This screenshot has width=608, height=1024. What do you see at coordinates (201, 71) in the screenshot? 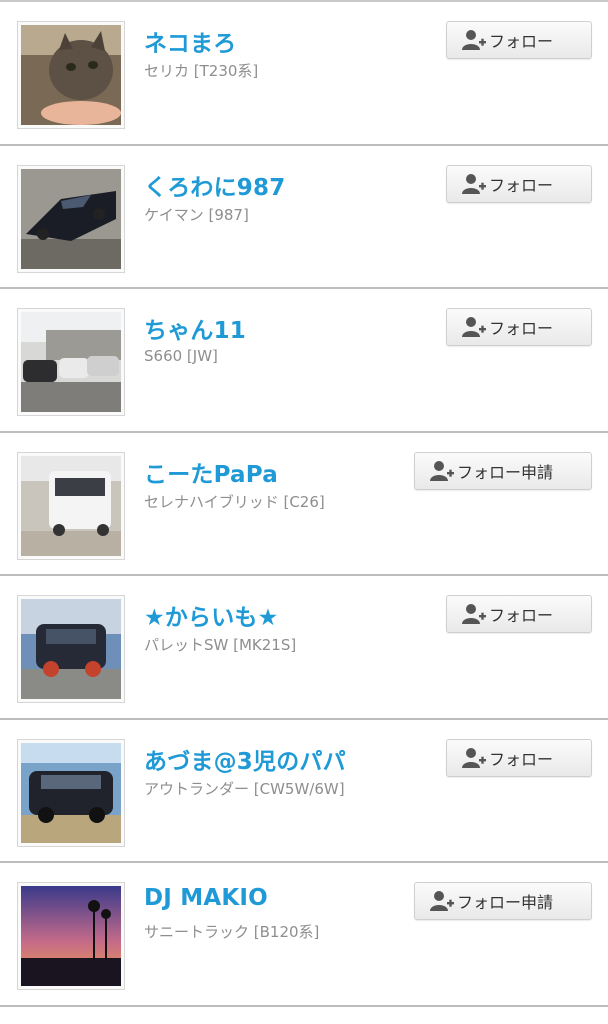
I see `user-car: セリカ [T230系]` at bounding box center [201, 71].